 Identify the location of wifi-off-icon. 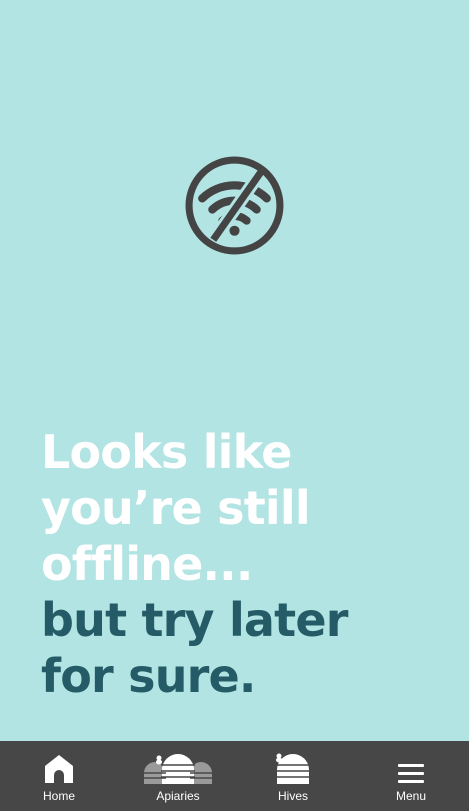
(234, 205).